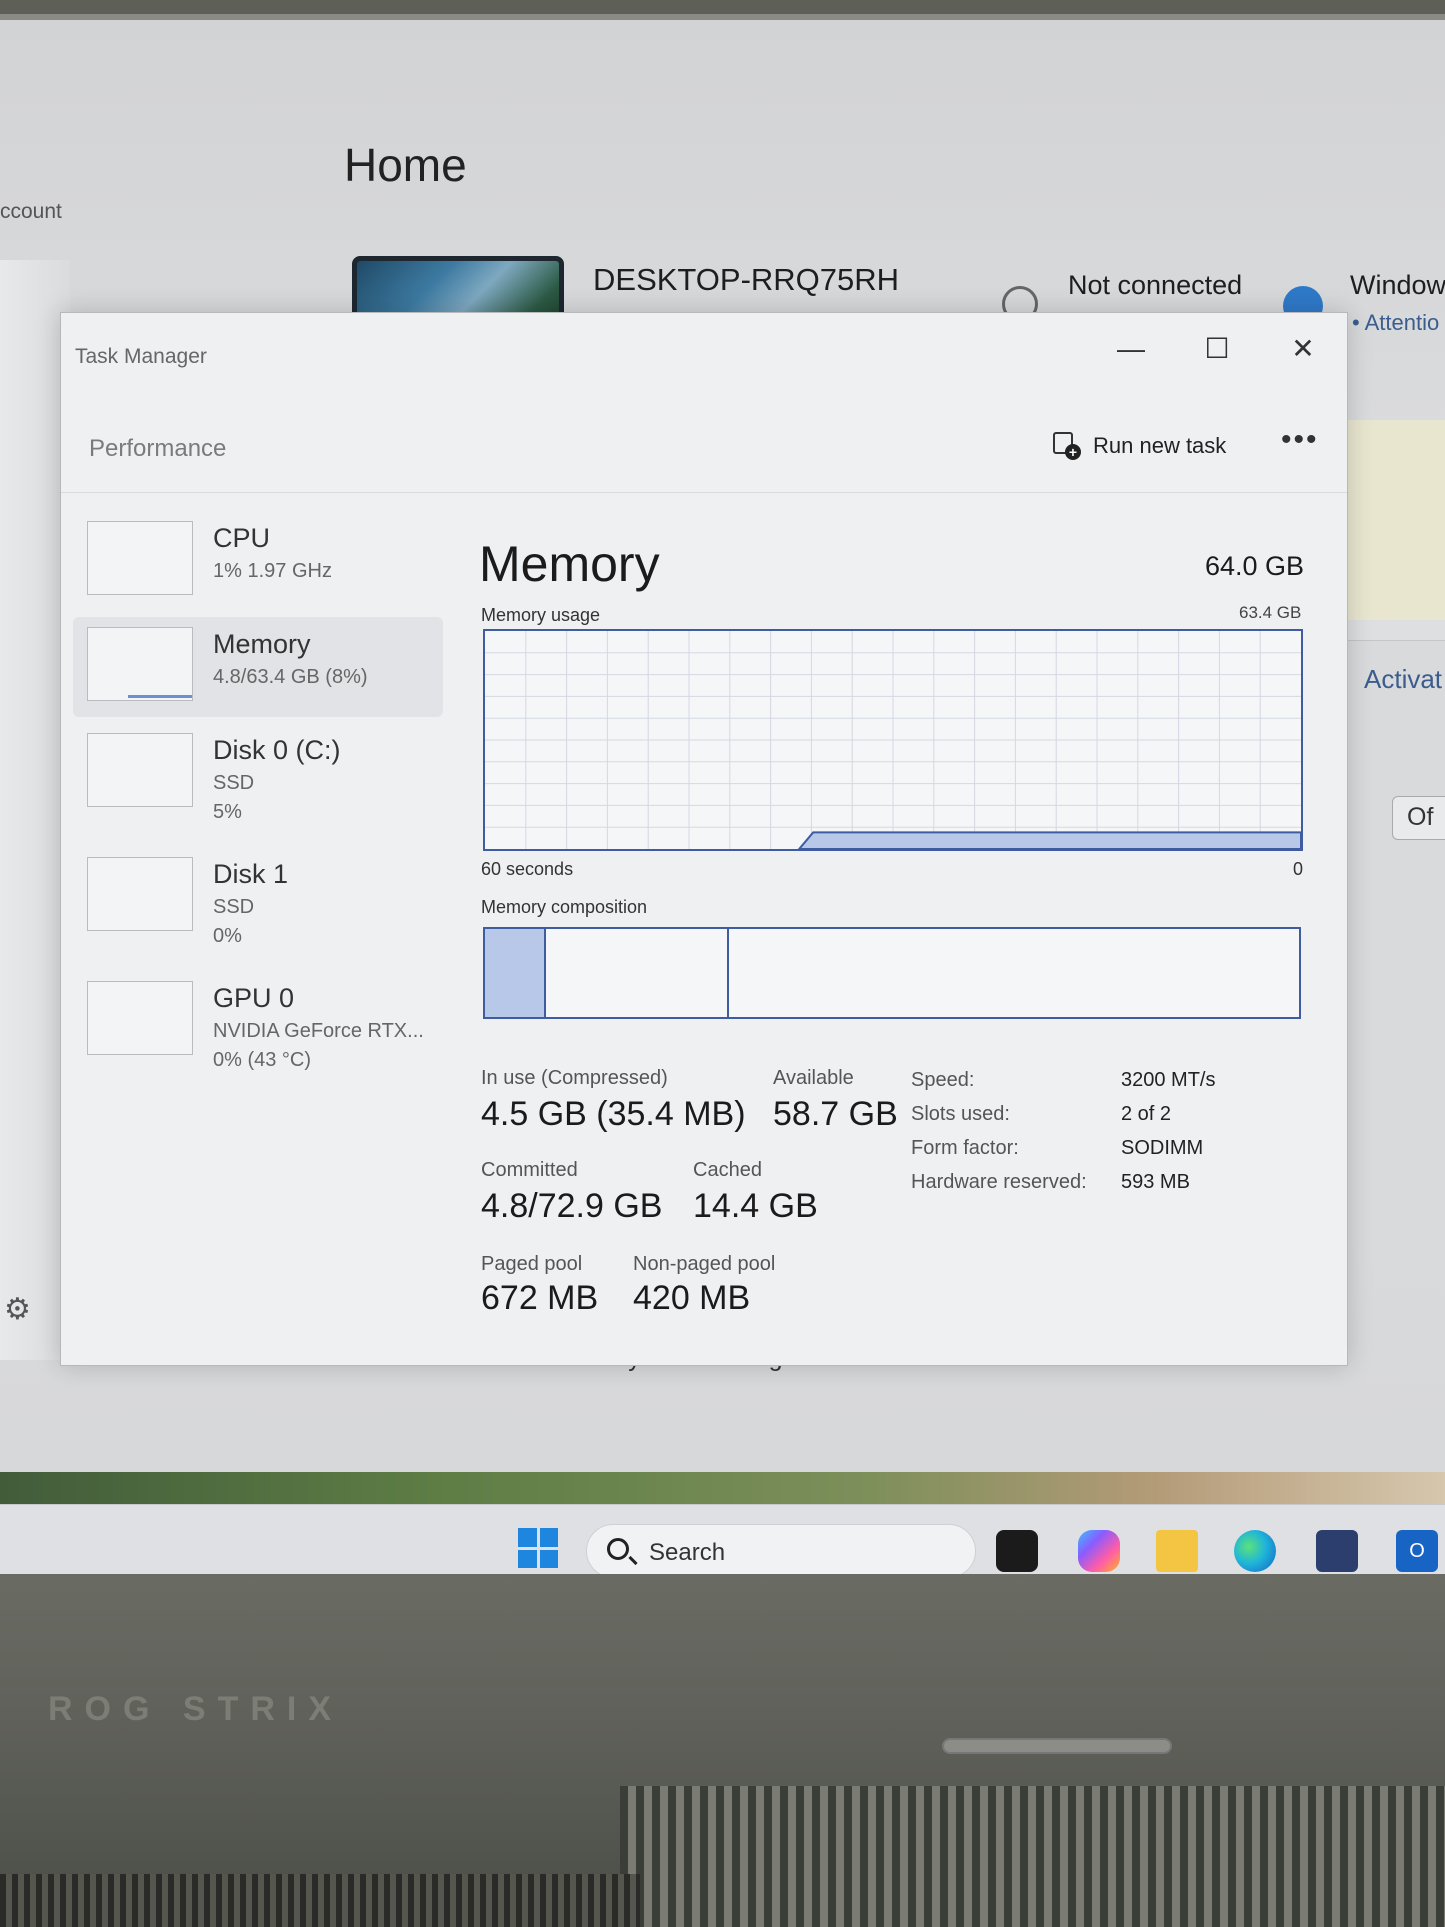  I want to click on perf-item-name: GPU 0, so click(254, 998).